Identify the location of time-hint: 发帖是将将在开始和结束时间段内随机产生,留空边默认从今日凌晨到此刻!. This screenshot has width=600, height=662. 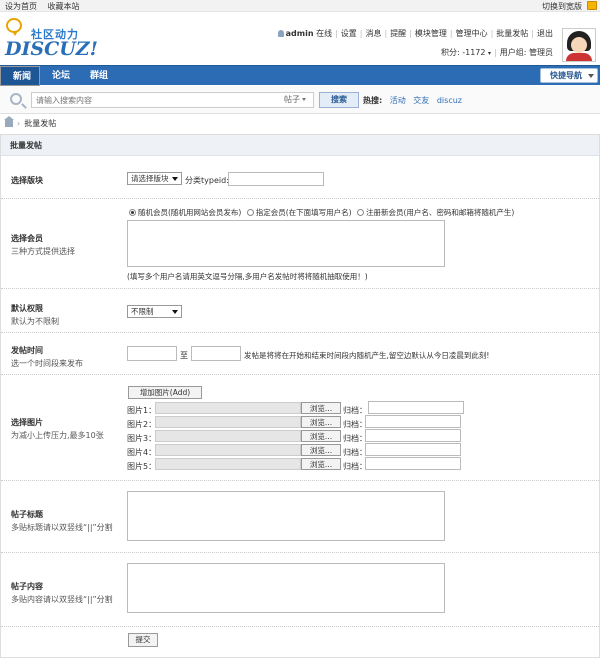
(367, 355).